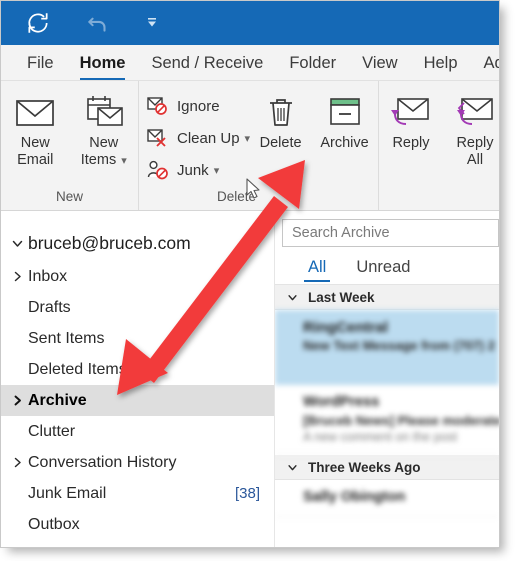 The width and height of the screenshot is (515, 561). I want to click on new-items-button: New Items ▾, so click(104, 129).